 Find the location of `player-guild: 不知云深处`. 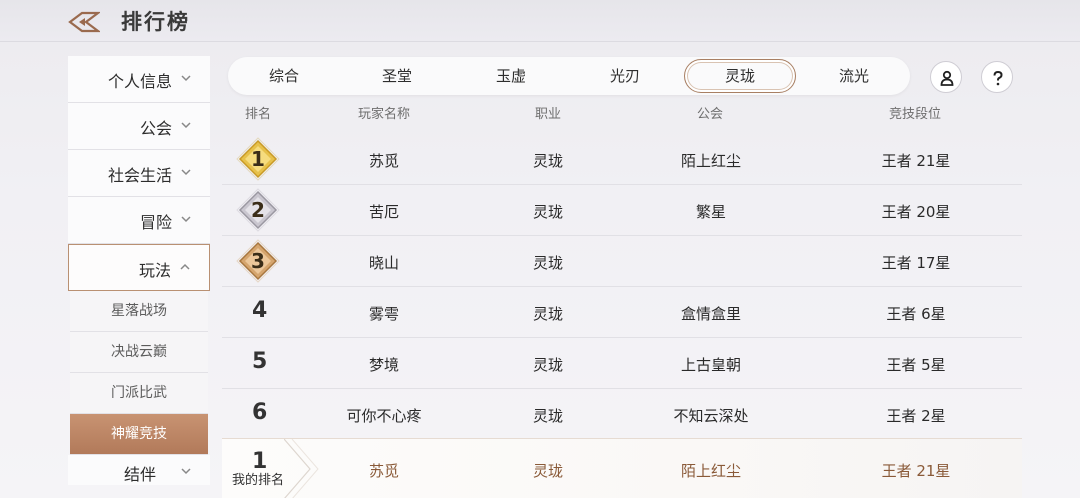

player-guild: 不知云深处 is located at coordinates (711, 416).